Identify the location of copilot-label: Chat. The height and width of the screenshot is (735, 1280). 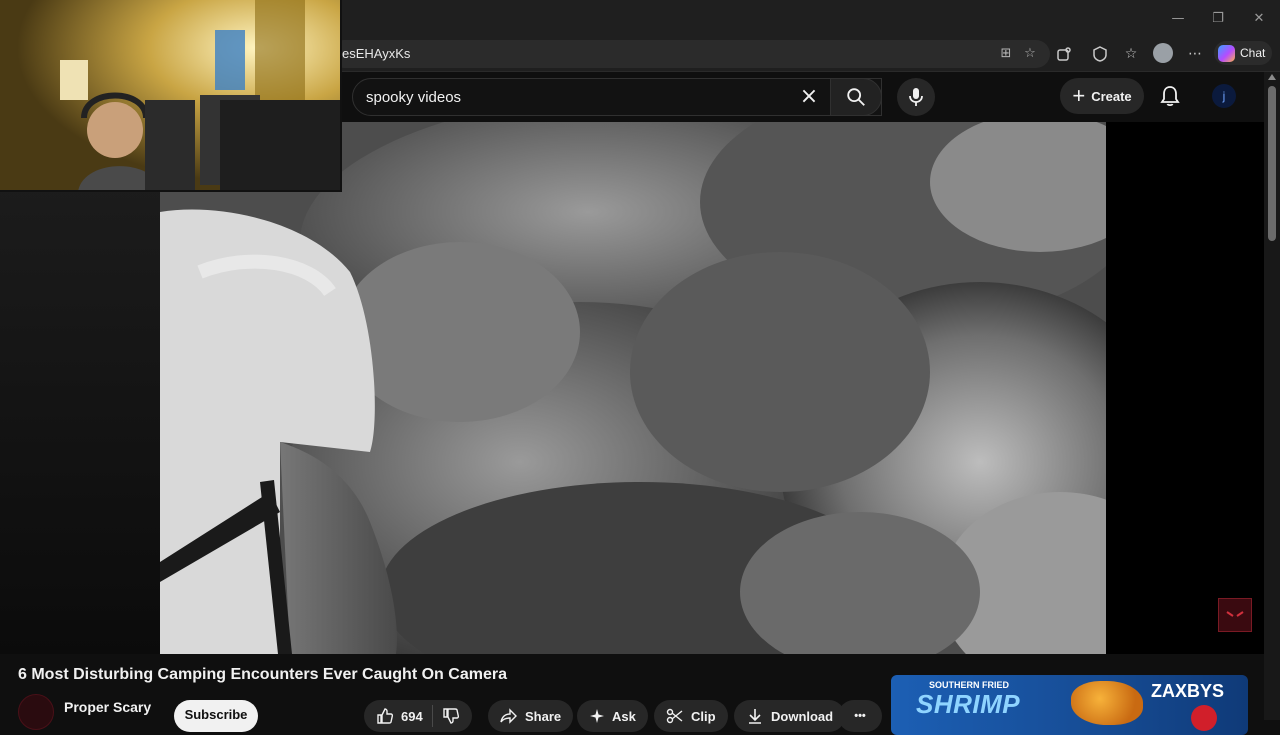
(1253, 53).